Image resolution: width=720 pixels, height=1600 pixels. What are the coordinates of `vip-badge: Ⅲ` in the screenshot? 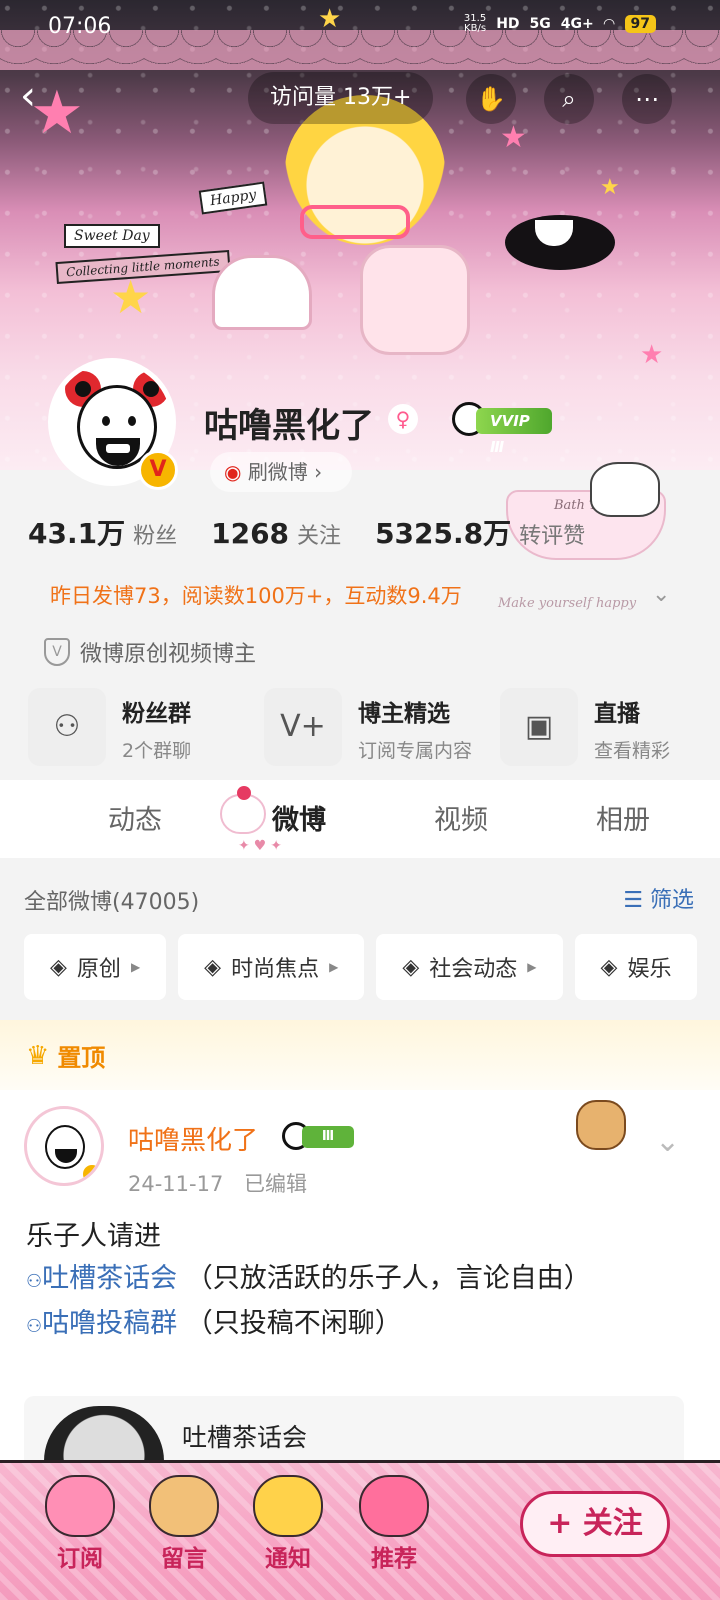 It's located at (318, 1136).